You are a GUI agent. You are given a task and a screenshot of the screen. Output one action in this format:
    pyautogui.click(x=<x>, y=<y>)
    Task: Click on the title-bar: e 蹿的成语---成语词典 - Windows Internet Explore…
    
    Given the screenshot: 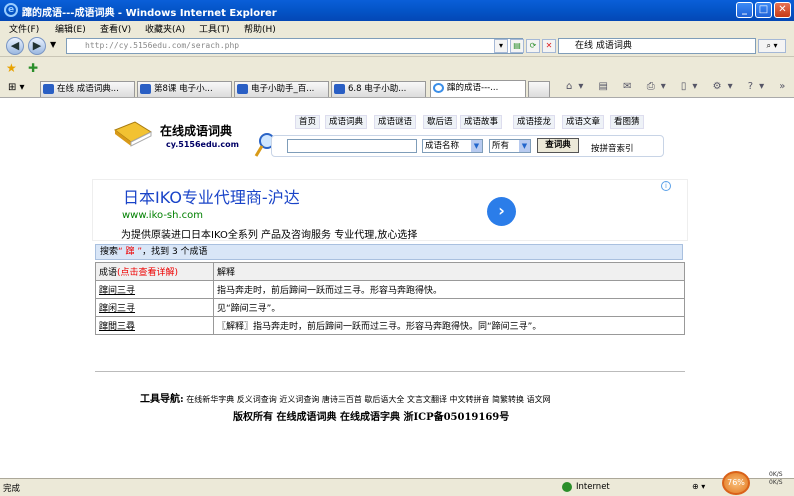 What is the action you would take?
    pyautogui.click(x=397, y=10)
    